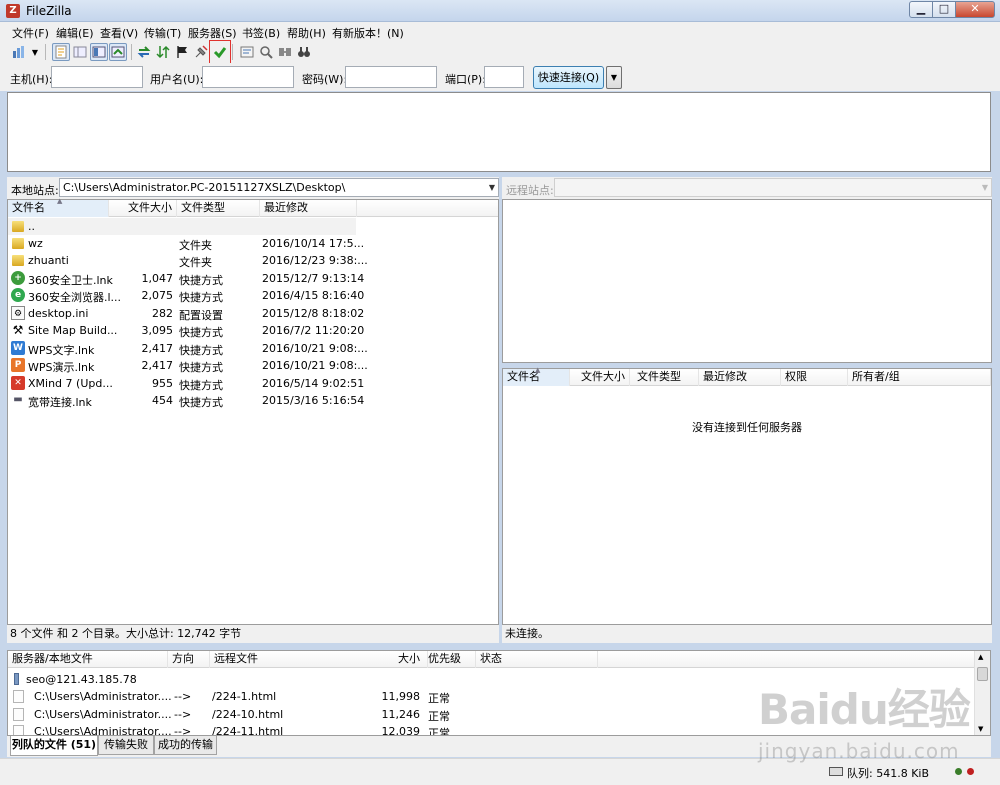  I want to click on host-input, so click(97, 77).